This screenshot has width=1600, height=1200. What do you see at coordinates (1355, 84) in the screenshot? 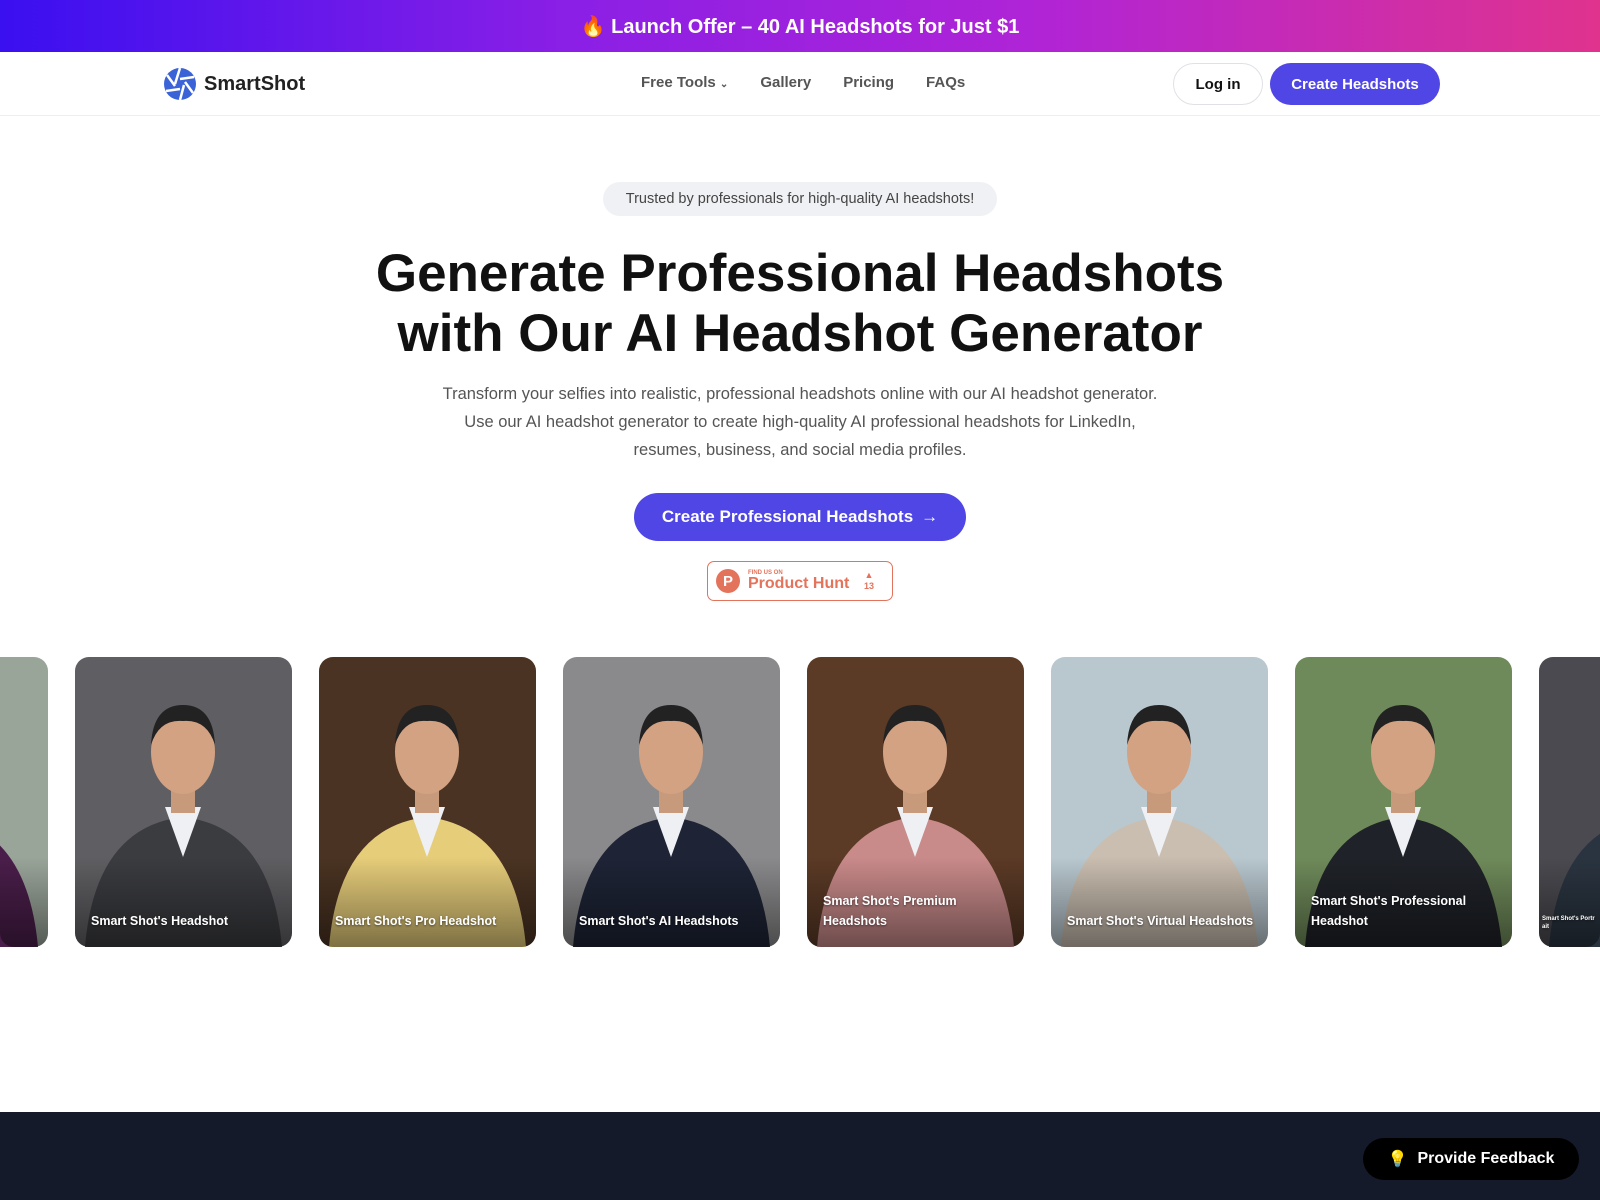
I see `create-headshots-button: Create Headshots` at bounding box center [1355, 84].